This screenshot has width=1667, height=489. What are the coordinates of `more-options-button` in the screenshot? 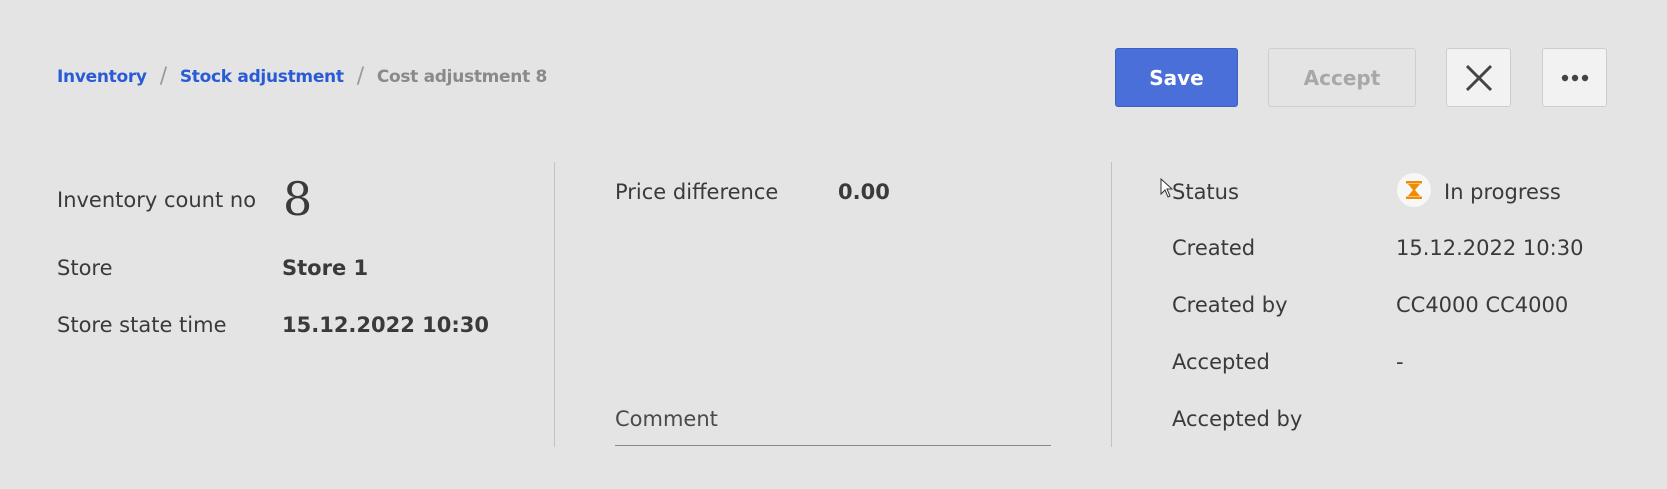 It's located at (1574, 77).